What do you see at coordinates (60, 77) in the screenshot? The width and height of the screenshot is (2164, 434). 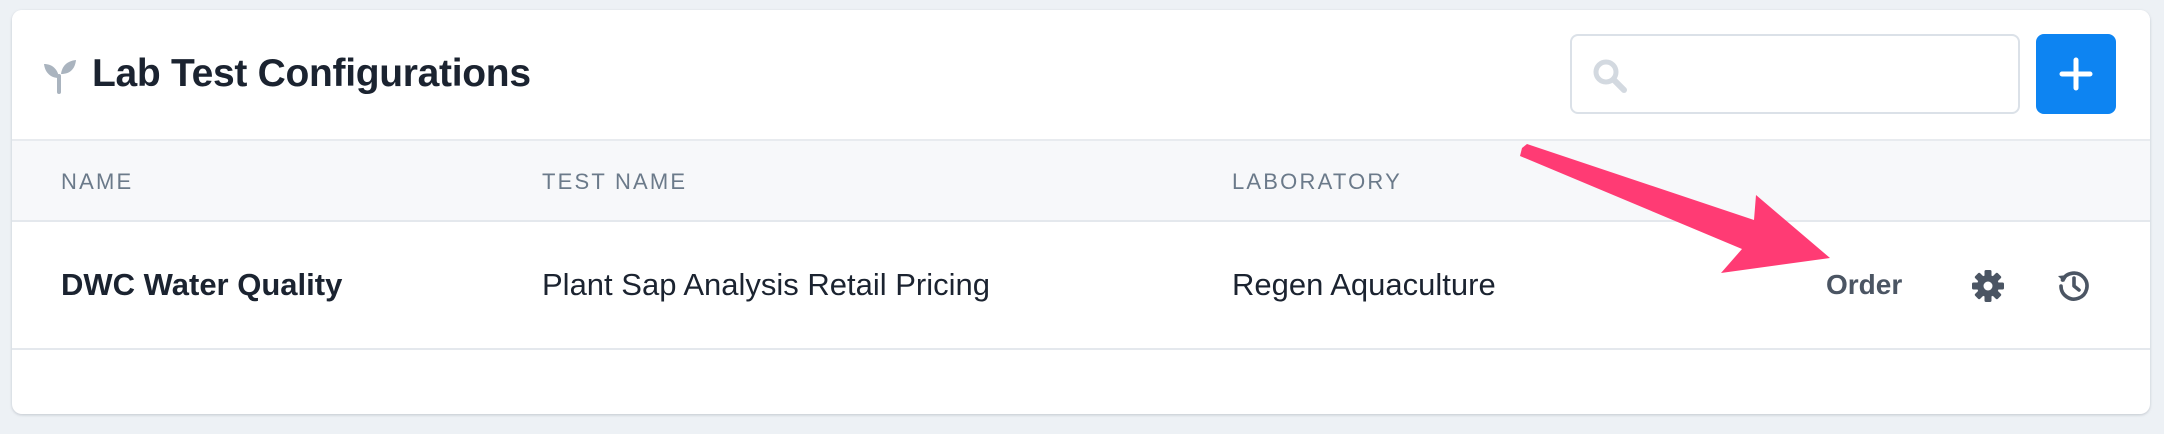 I see `seedling-icon` at bounding box center [60, 77].